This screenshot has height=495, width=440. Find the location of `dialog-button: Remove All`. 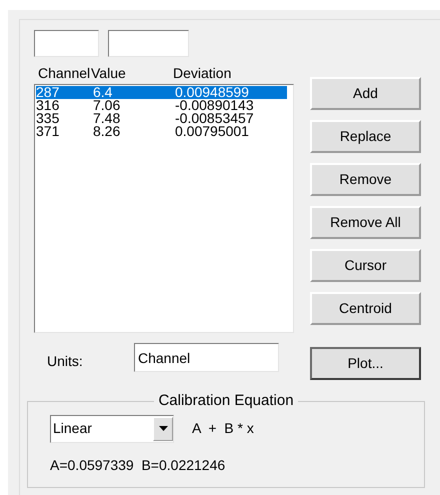

dialog-button: Remove All is located at coordinates (365, 222).